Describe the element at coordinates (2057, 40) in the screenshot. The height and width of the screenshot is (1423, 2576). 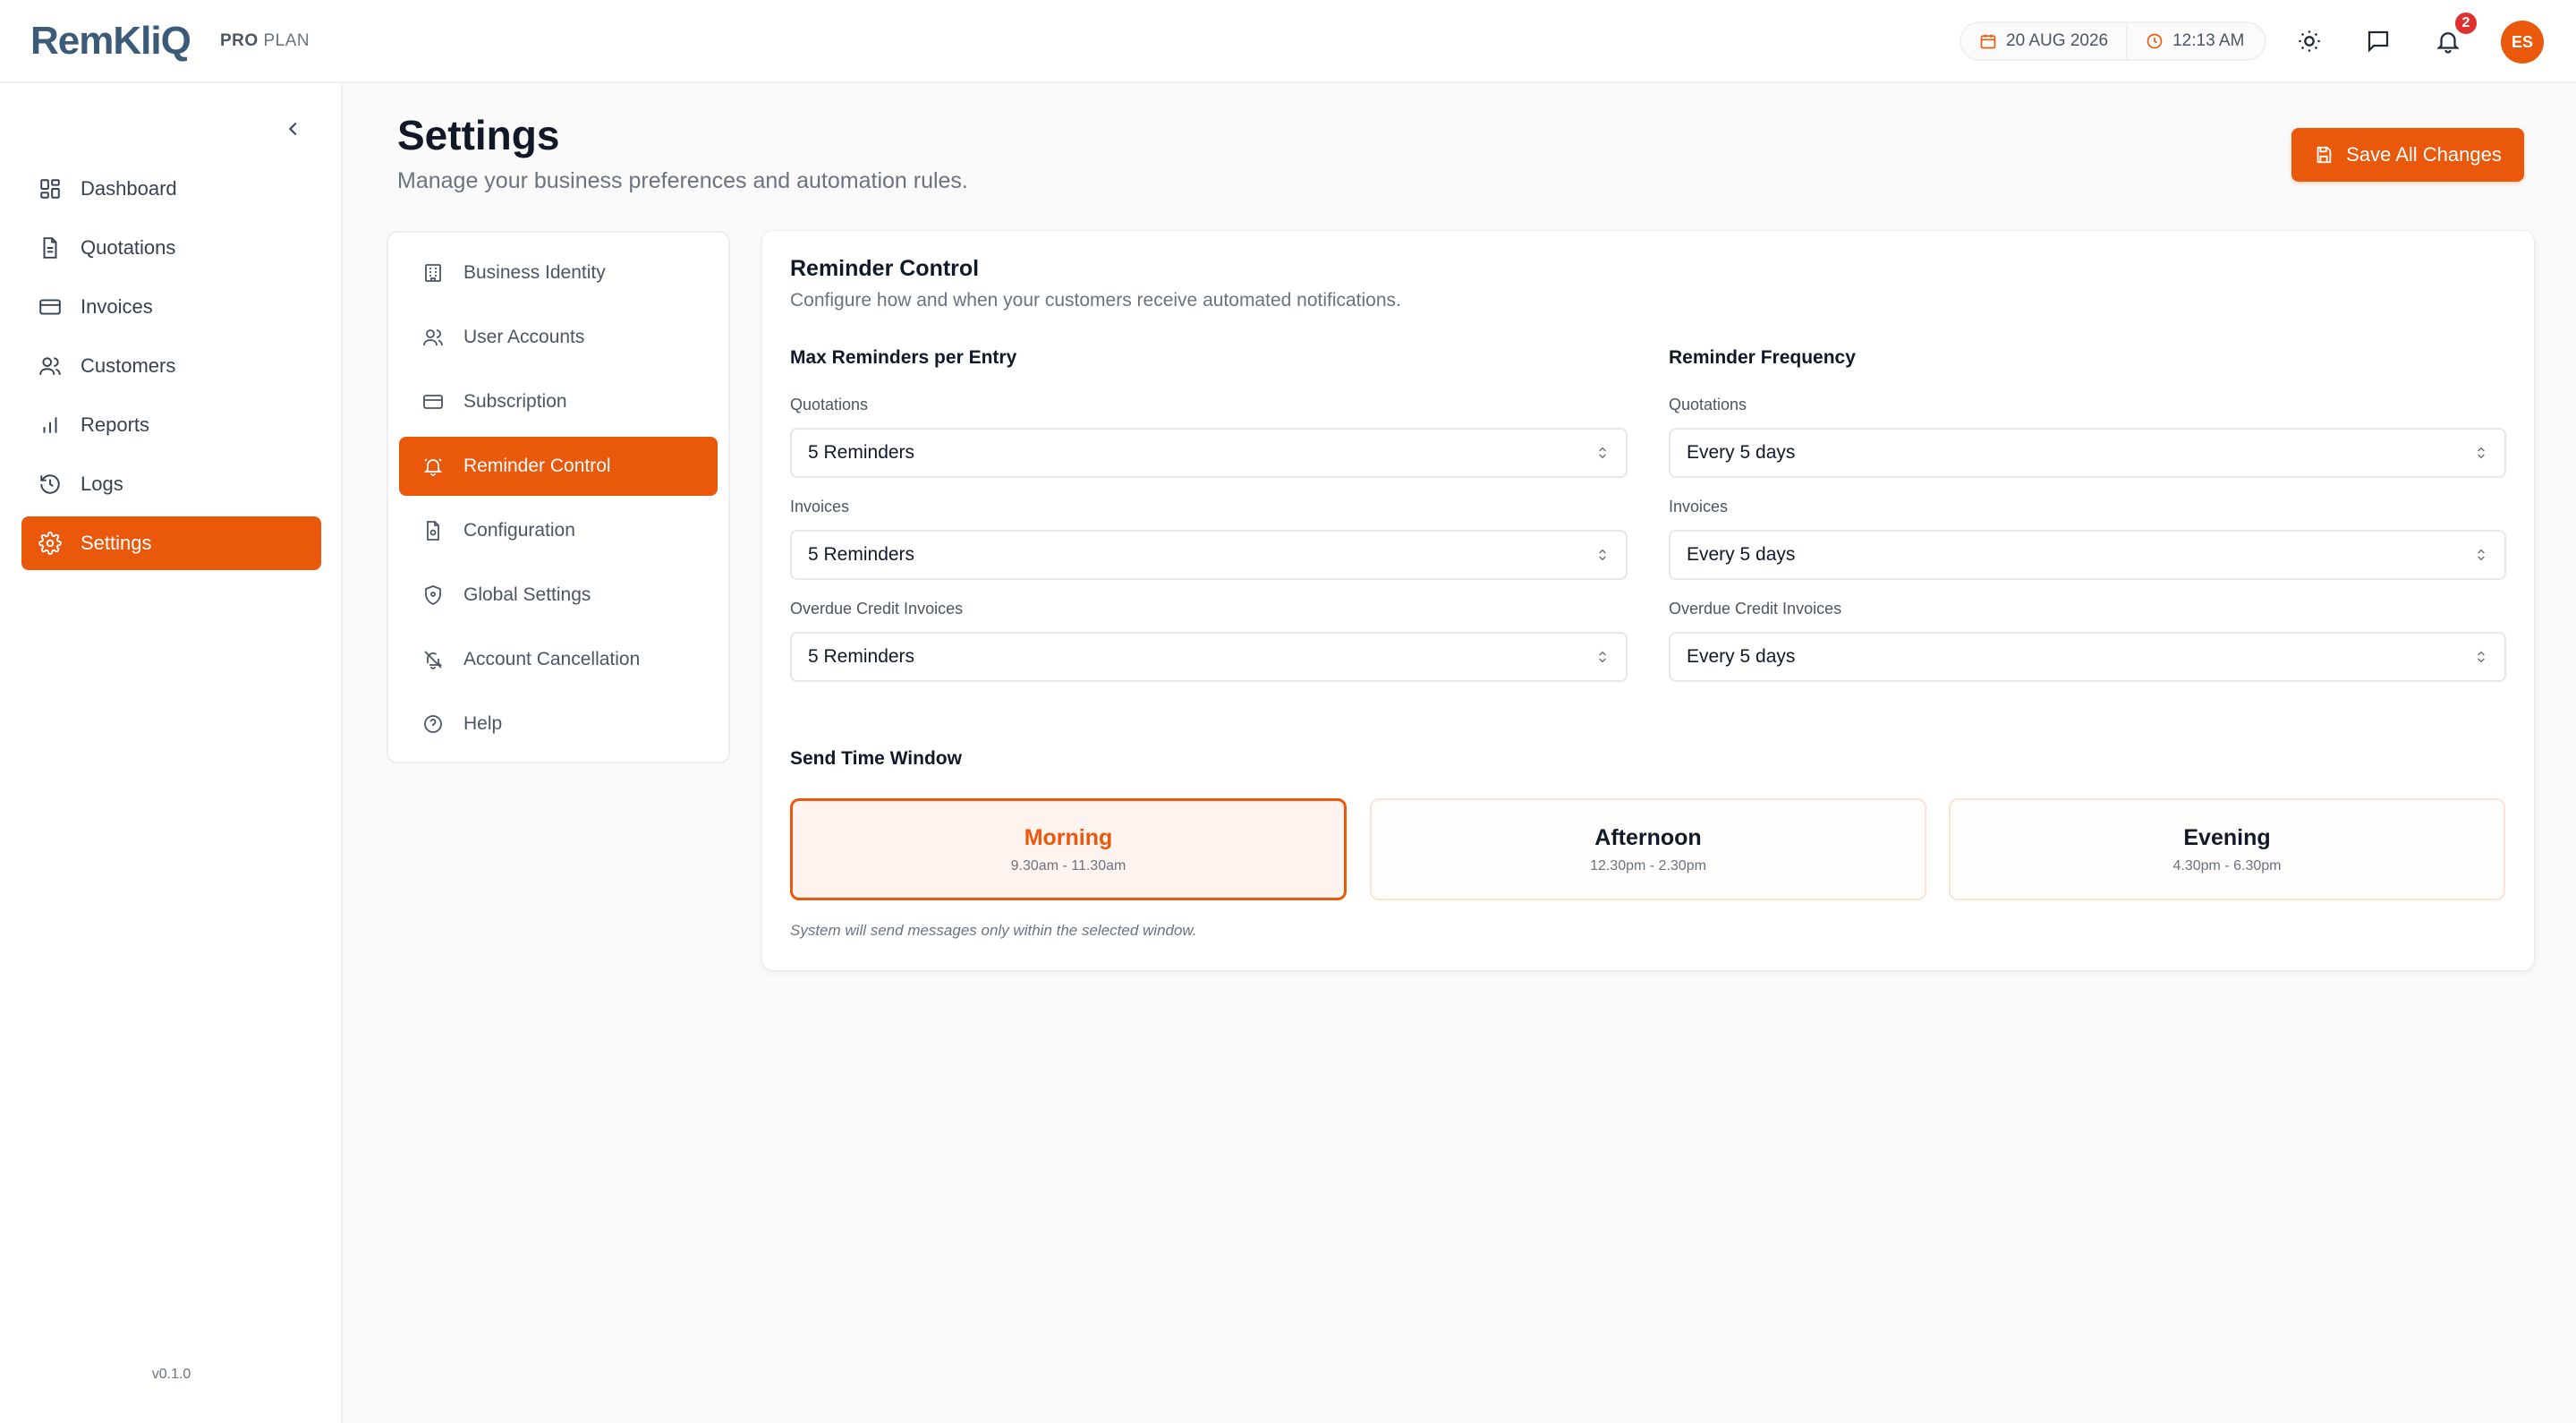
I see `date-text: 20 AUG 2026` at that location.